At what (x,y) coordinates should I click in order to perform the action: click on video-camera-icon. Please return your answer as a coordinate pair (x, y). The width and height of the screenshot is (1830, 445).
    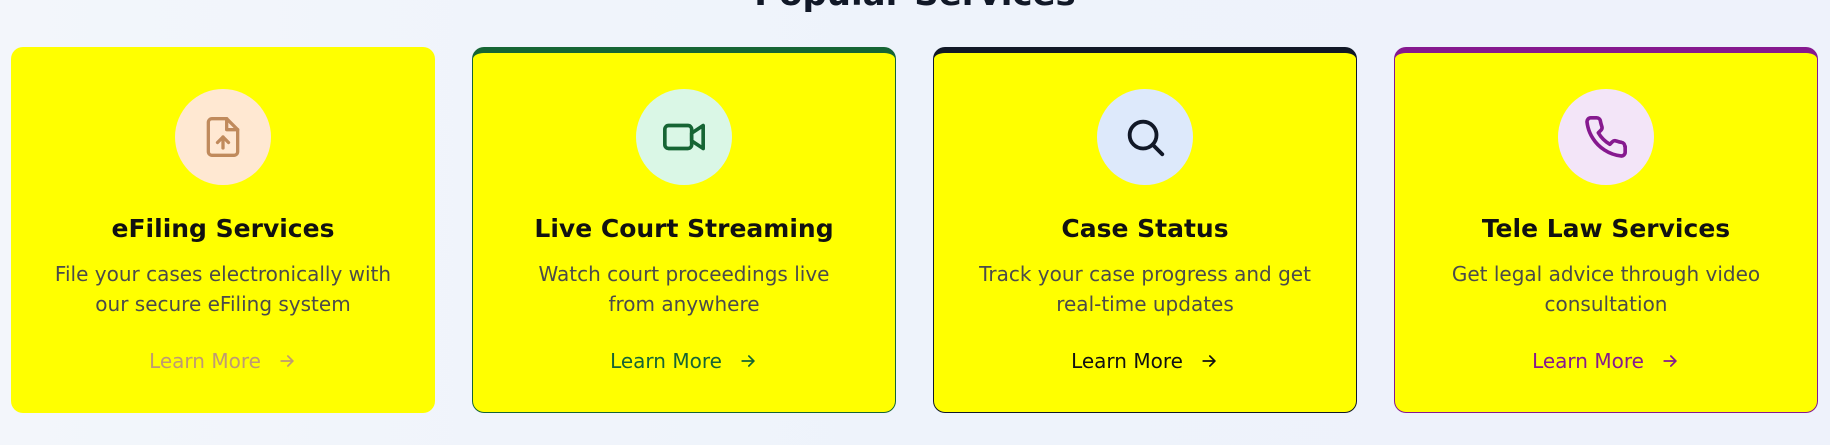
    Looking at the image, I should click on (684, 137).